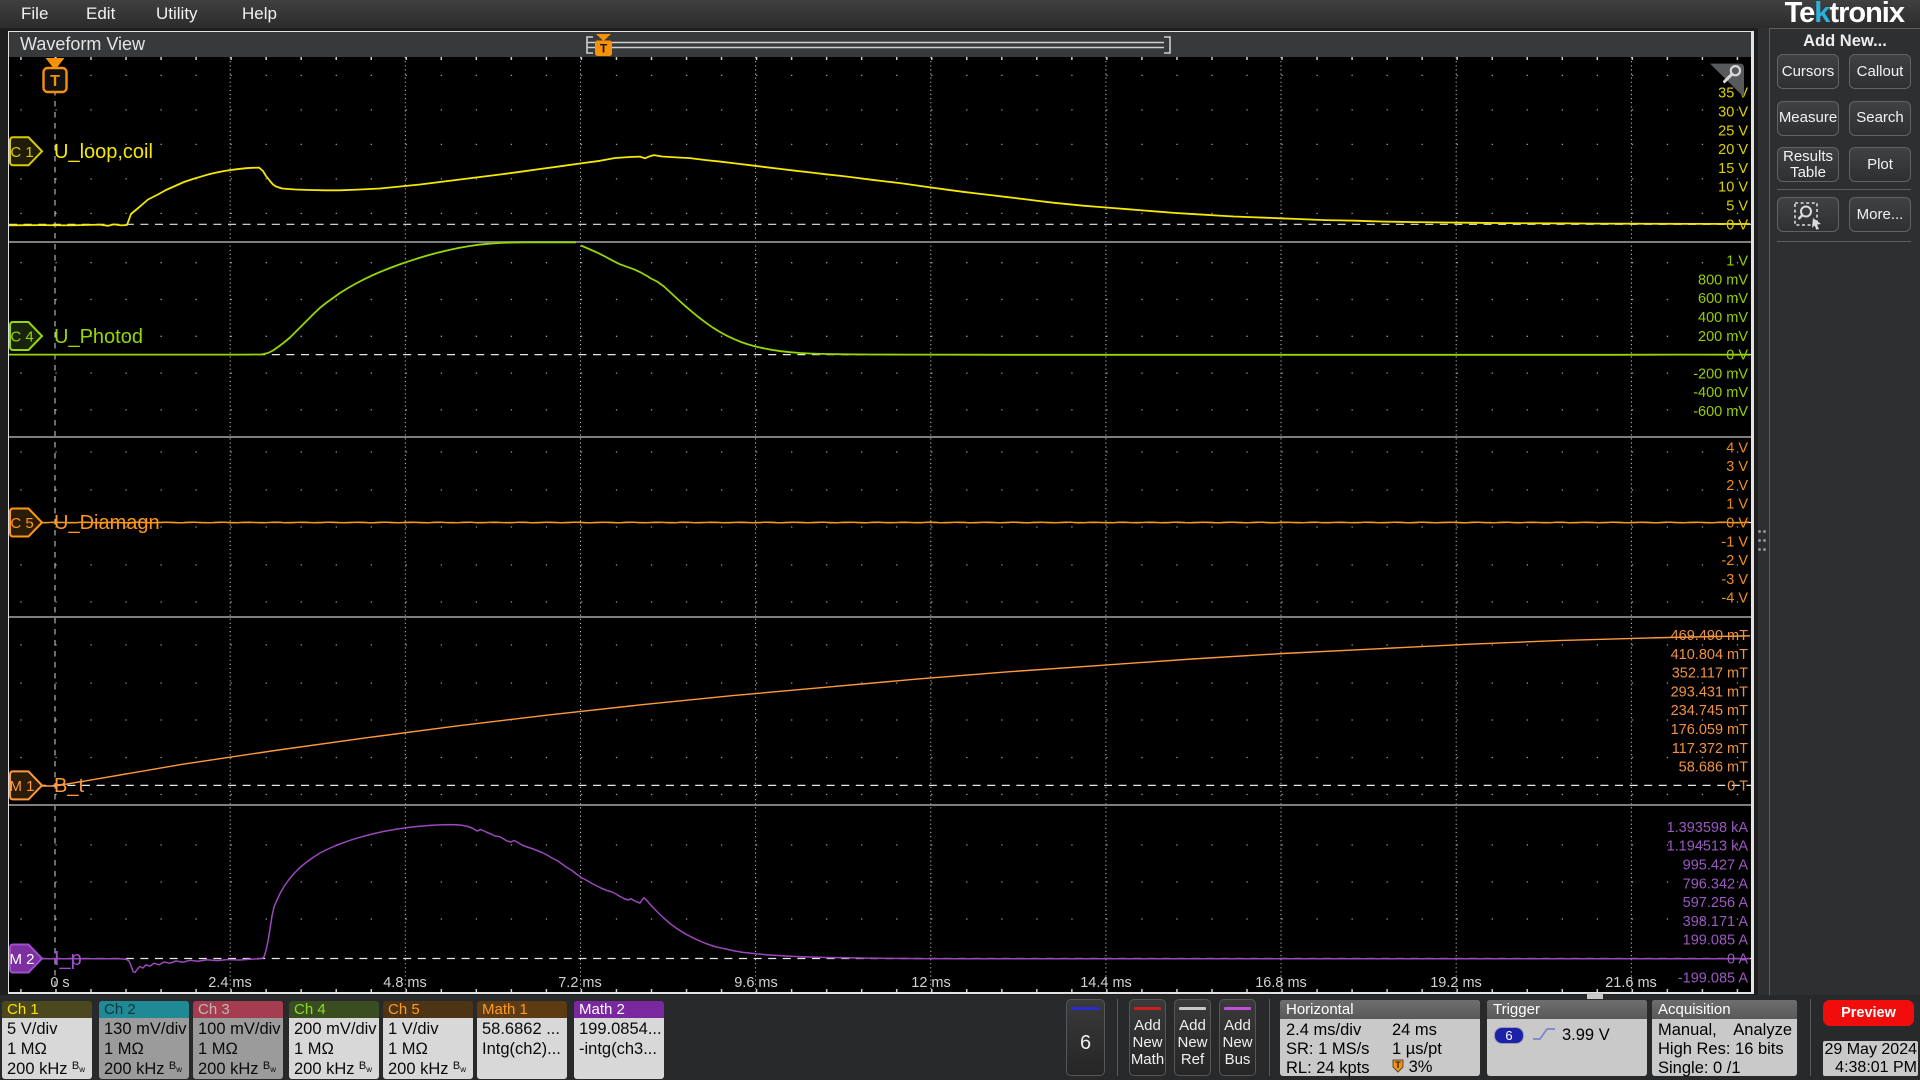 This screenshot has width=1920, height=1080. Describe the element at coordinates (1734, 580) in the screenshot. I see `svg-text: -3 V` at that location.